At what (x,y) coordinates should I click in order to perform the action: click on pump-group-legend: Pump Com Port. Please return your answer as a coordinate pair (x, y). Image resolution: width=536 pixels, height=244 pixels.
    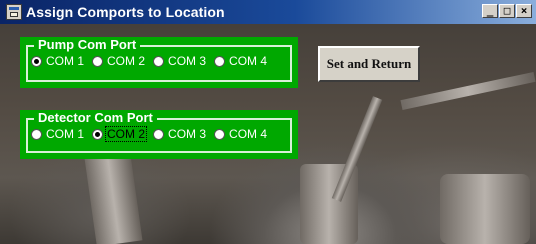
    Looking at the image, I should click on (87, 44).